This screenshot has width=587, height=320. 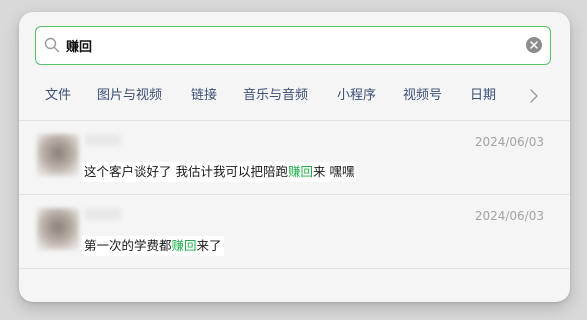 What do you see at coordinates (204, 96) in the screenshot?
I see `tab-links: 链接` at bounding box center [204, 96].